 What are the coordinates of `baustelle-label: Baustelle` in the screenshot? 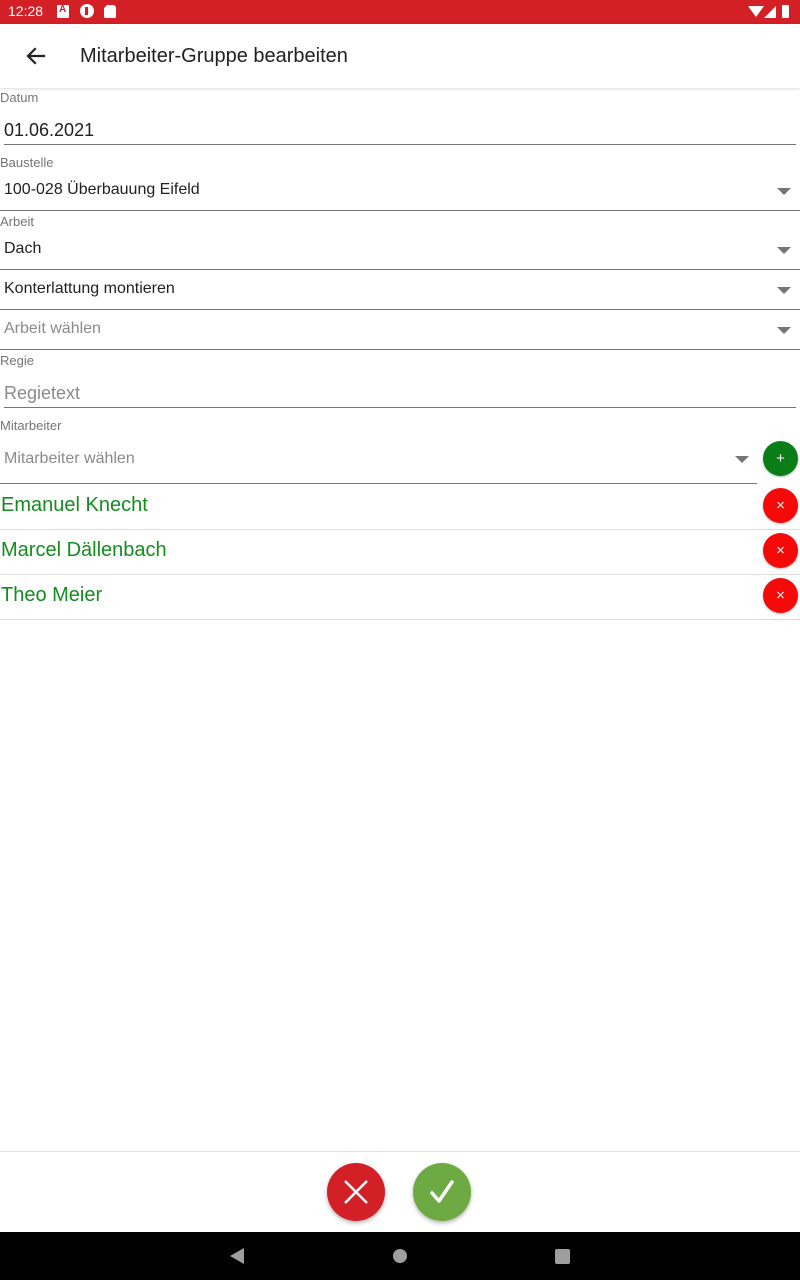 It's located at (27, 162).